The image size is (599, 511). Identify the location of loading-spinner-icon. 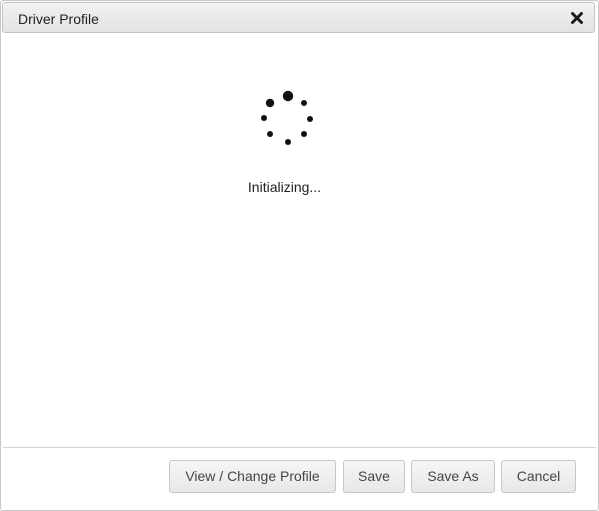
(287, 118).